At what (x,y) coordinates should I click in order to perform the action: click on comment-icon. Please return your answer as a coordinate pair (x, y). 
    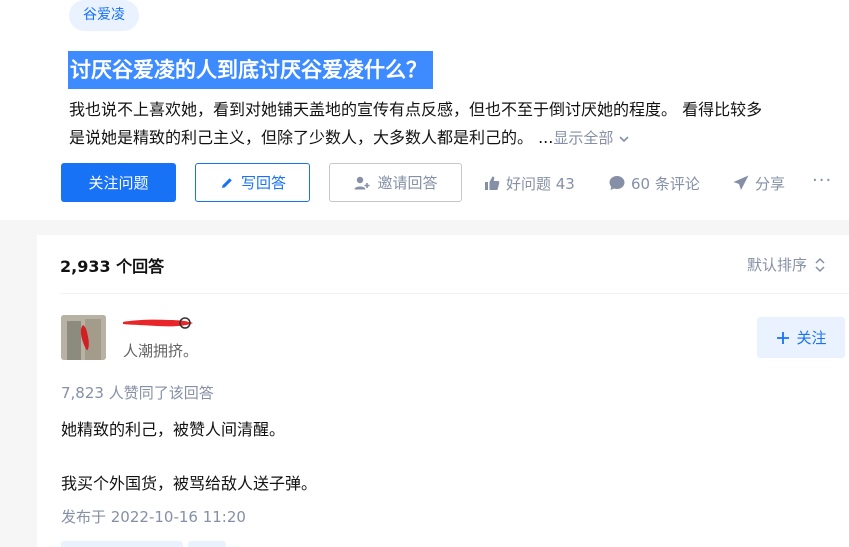
    Looking at the image, I should click on (617, 183).